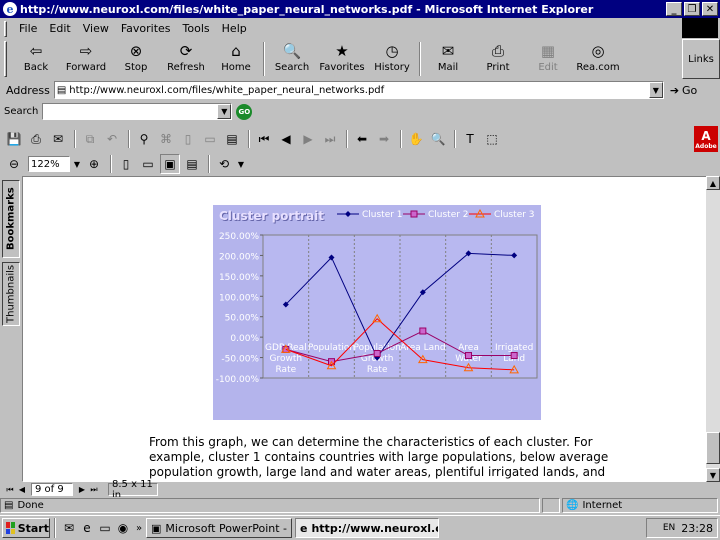 Image resolution: width=720 pixels, height=540 pixels. What do you see at coordinates (492, 139) in the screenshot?
I see `graphics-select-icon: ⬚` at bounding box center [492, 139].